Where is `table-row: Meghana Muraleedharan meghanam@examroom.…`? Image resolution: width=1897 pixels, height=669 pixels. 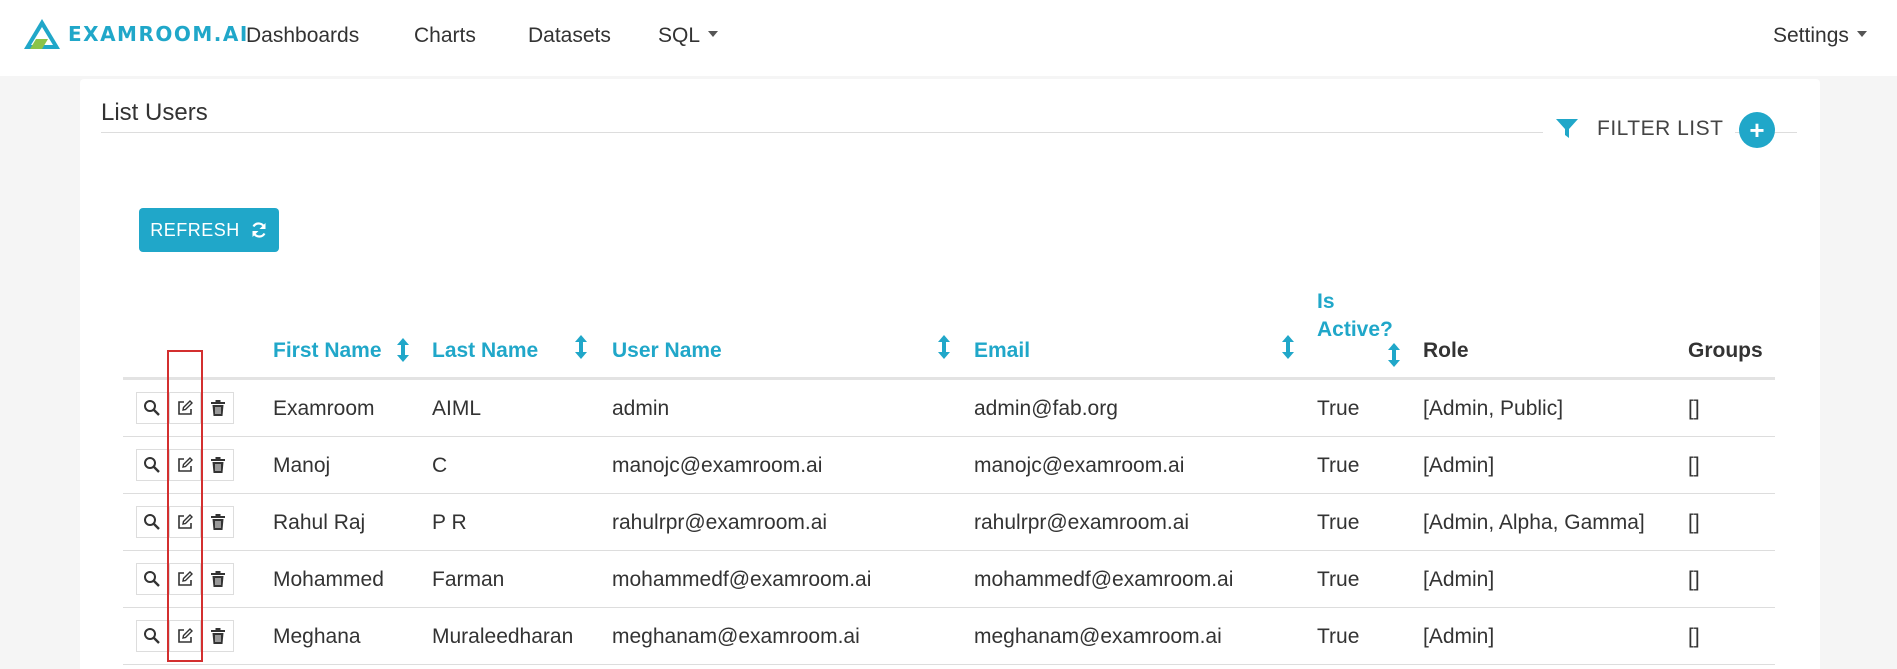
table-row: Meghana Muraleedharan meghanam@examroom.… is located at coordinates (949, 636).